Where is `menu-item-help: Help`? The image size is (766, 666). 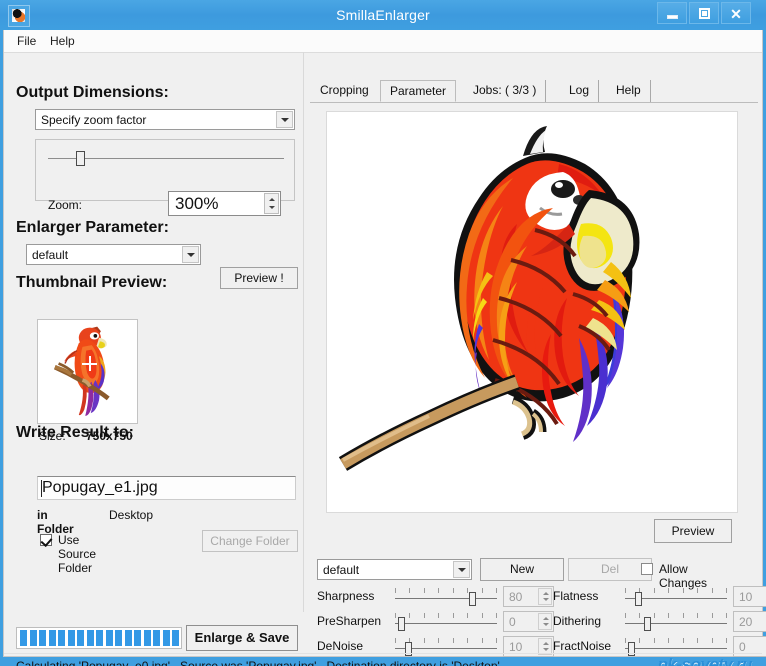 menu-item-help: Help is located at coordinates (62, 41).